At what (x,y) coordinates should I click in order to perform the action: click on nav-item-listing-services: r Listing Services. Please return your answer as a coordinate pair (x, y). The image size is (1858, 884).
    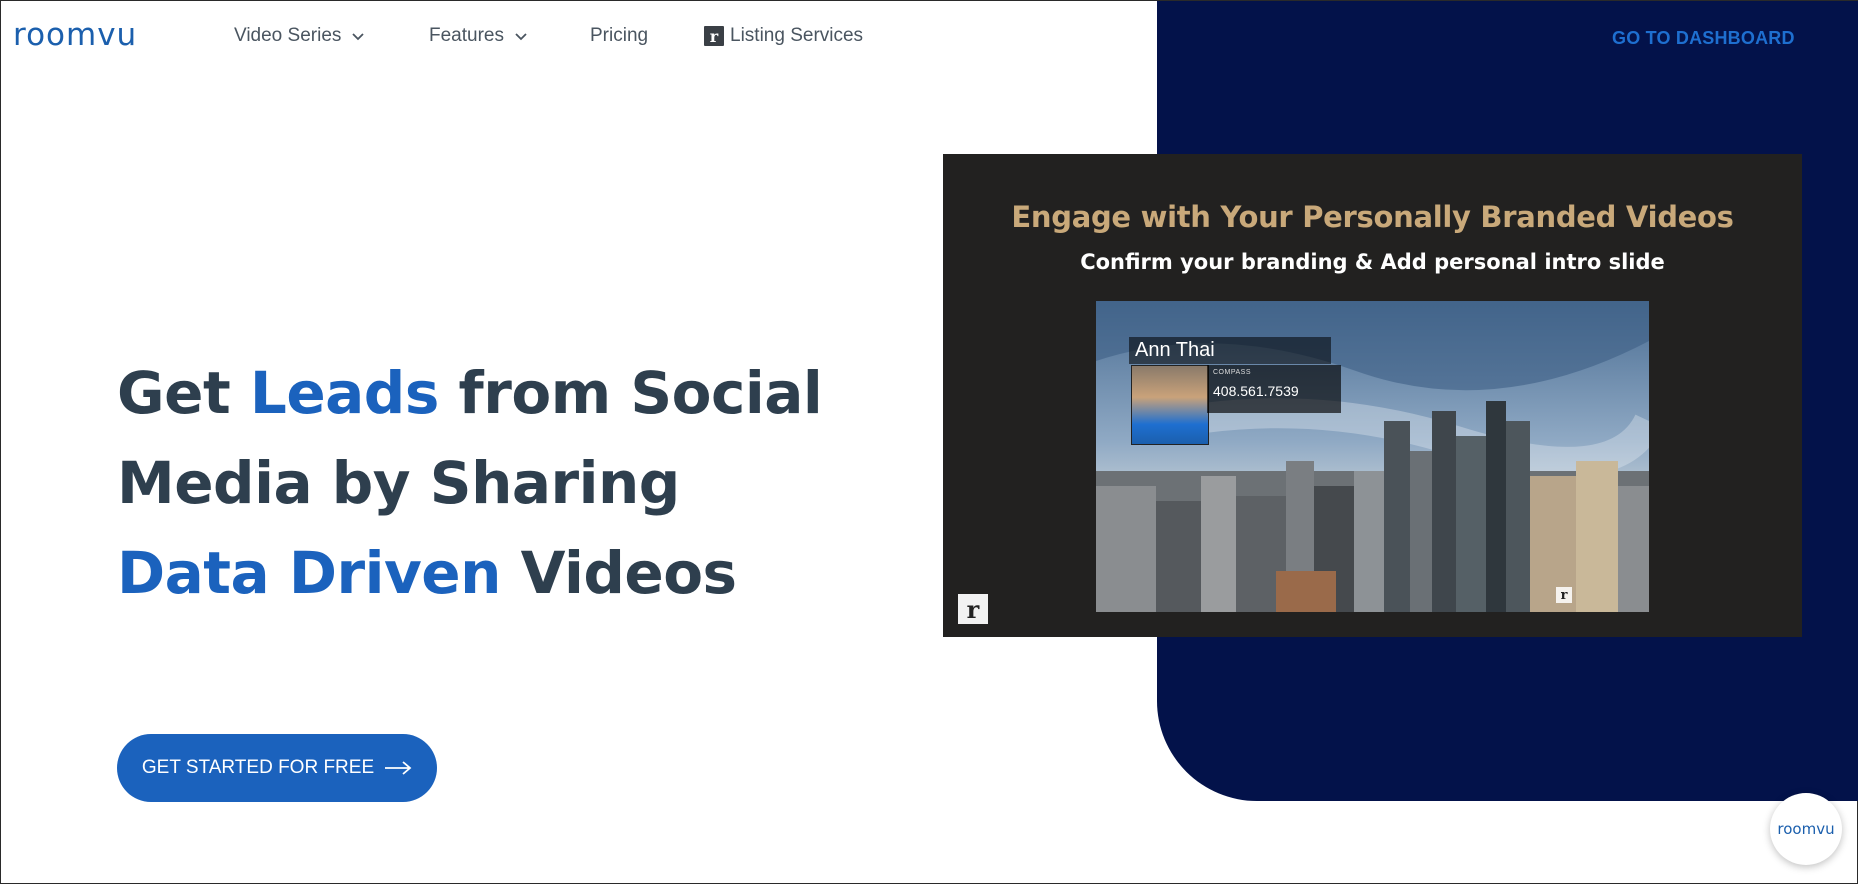
    Looking at the image, I should click on (783, 36).